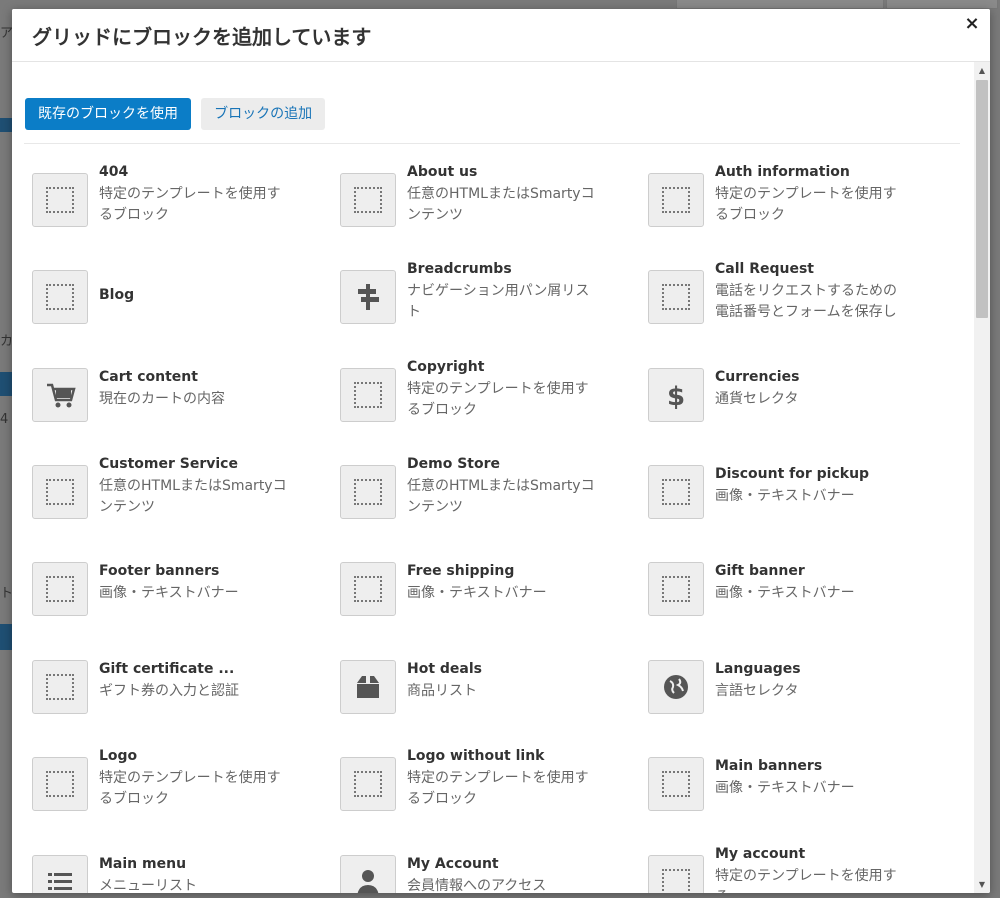 The image size is (1000, 898). What do you see at coordinates (477, 885) in the screenshot?
I see `block-description: 会員情報へのアクセス` at bounding box center [477, 885].